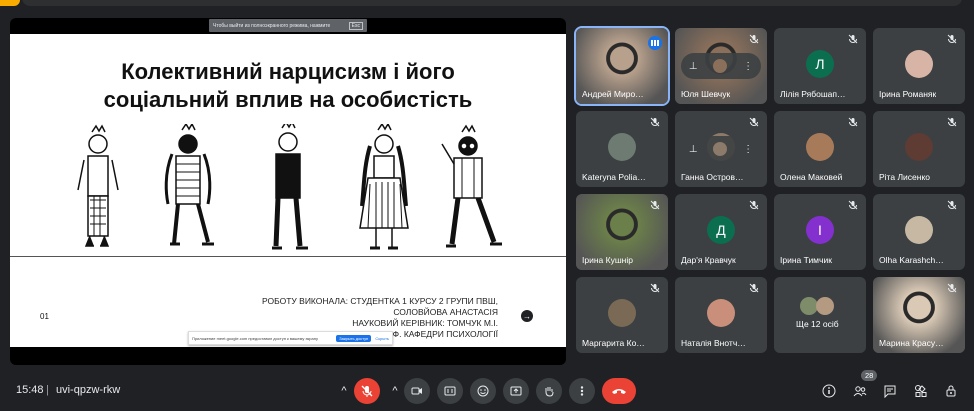  Describe the element at coordinates (919, 149) in the screenshot. I see `participant-tile: Рiта Лисенко` at that location.